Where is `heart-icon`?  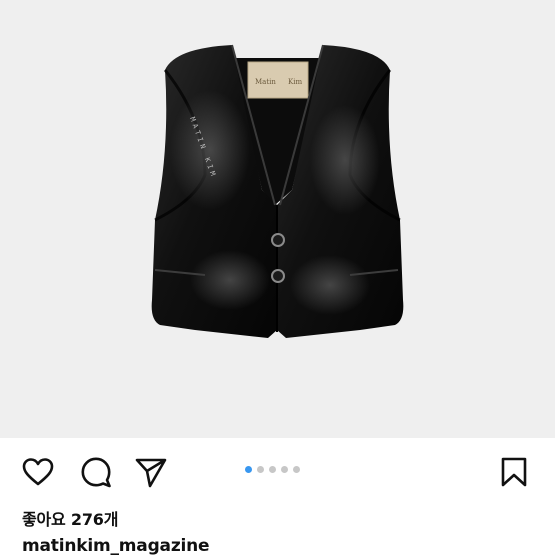 heart-icon is located at coordinates (38, 472).